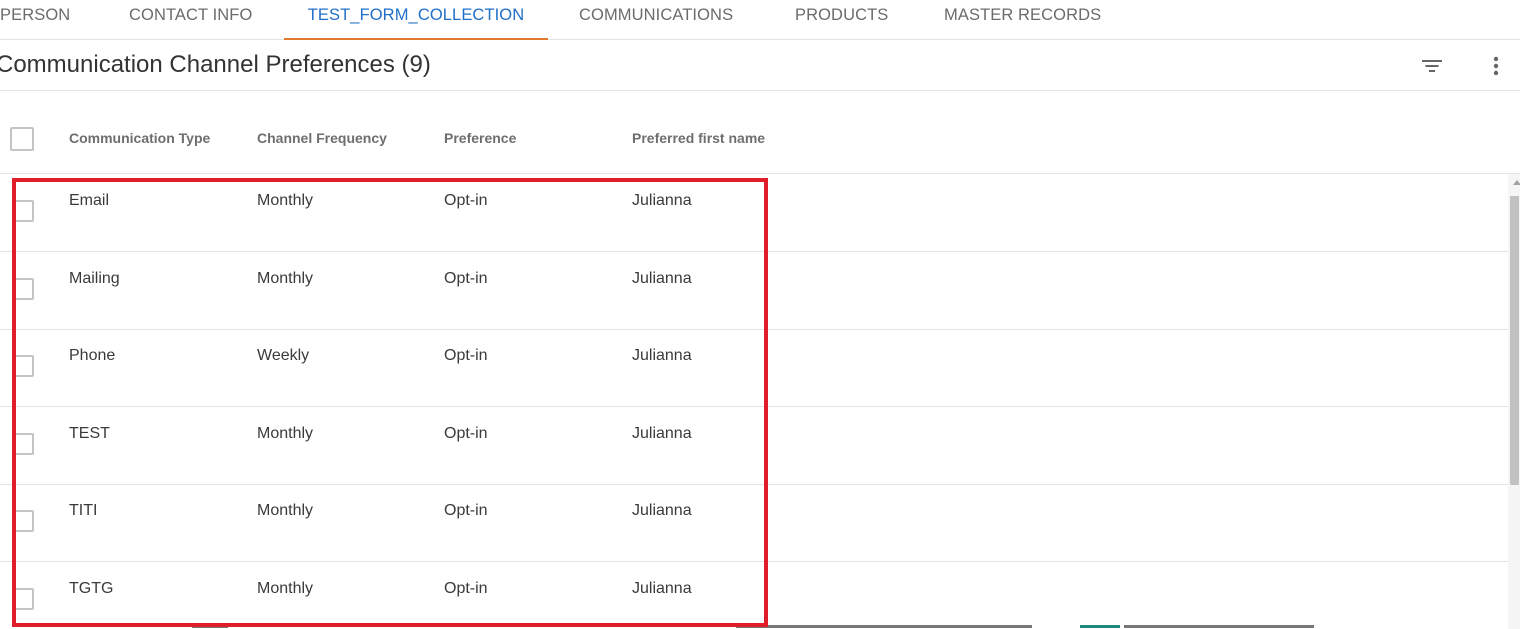 Image resolution: width=1520 pixels, height=629 pixels. Describe the element at coordinates (754, 291) in the screenshot. I see `table-row: Mailing Monthly Opt-in Julianna` at that location.